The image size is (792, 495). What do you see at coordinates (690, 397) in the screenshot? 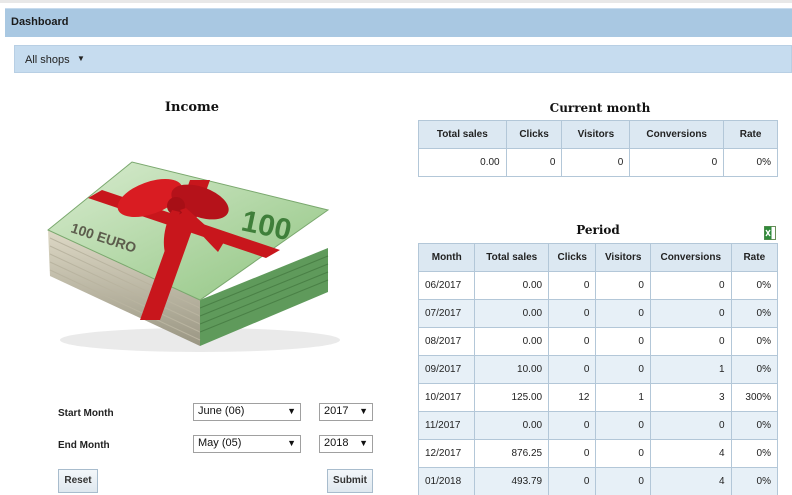
I see `table-cell: 3` at bounding box center [690, 397].